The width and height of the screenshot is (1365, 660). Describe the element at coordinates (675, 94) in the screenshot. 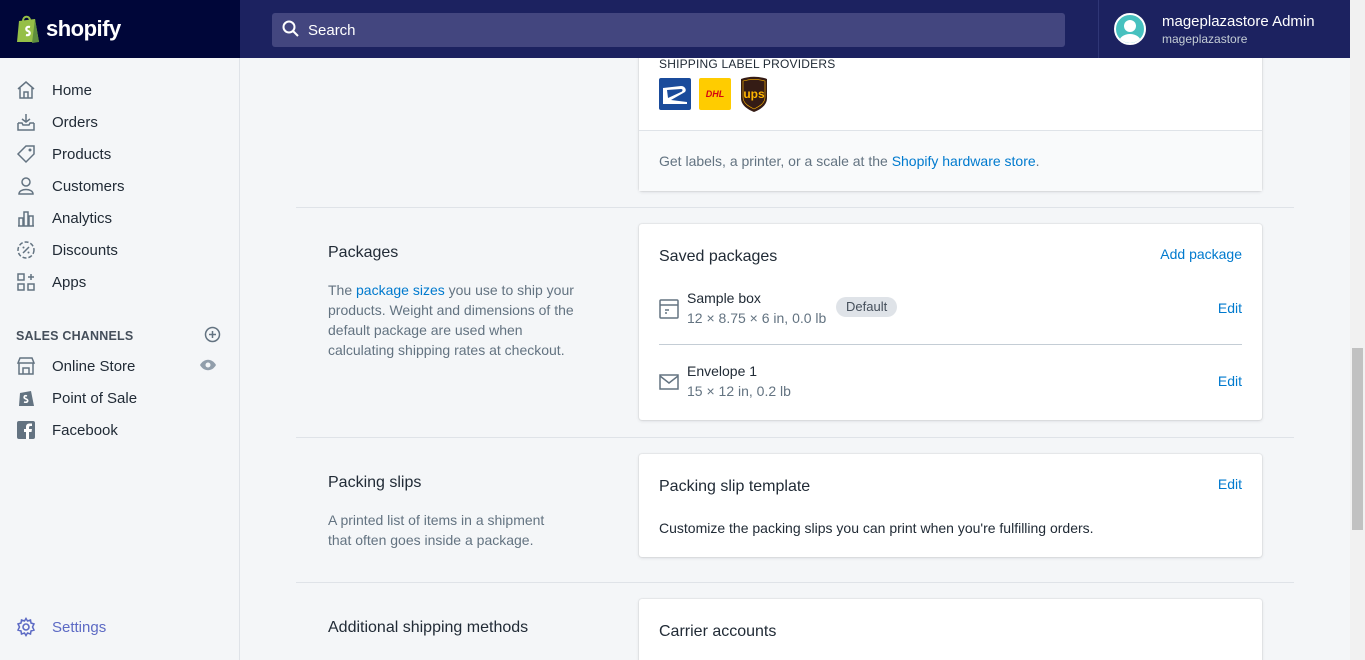

I see `usps-logo` at that location.